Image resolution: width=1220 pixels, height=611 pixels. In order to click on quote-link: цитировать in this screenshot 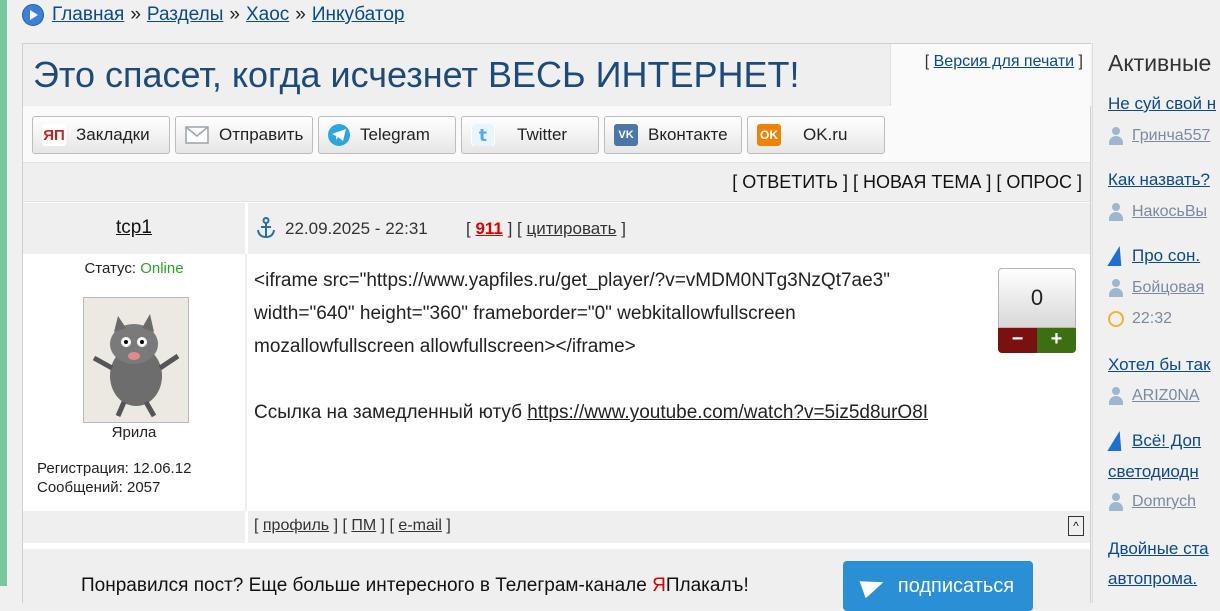, I will do `click(572, 228)`.